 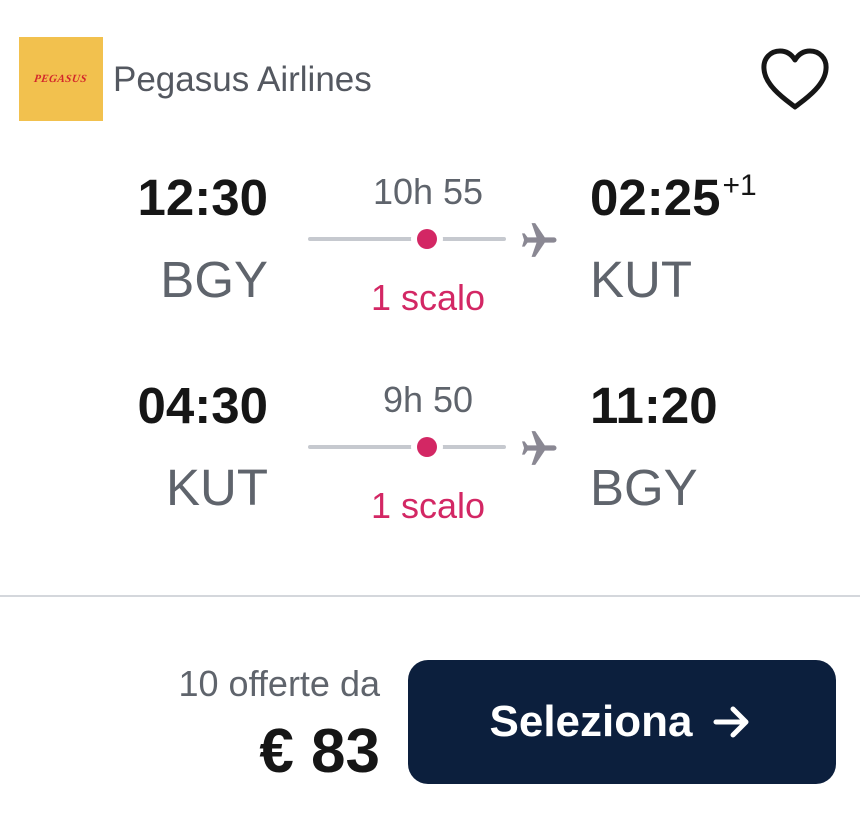 I want to click on arrival-time-value: 02:25, so click(x=655, y=197).